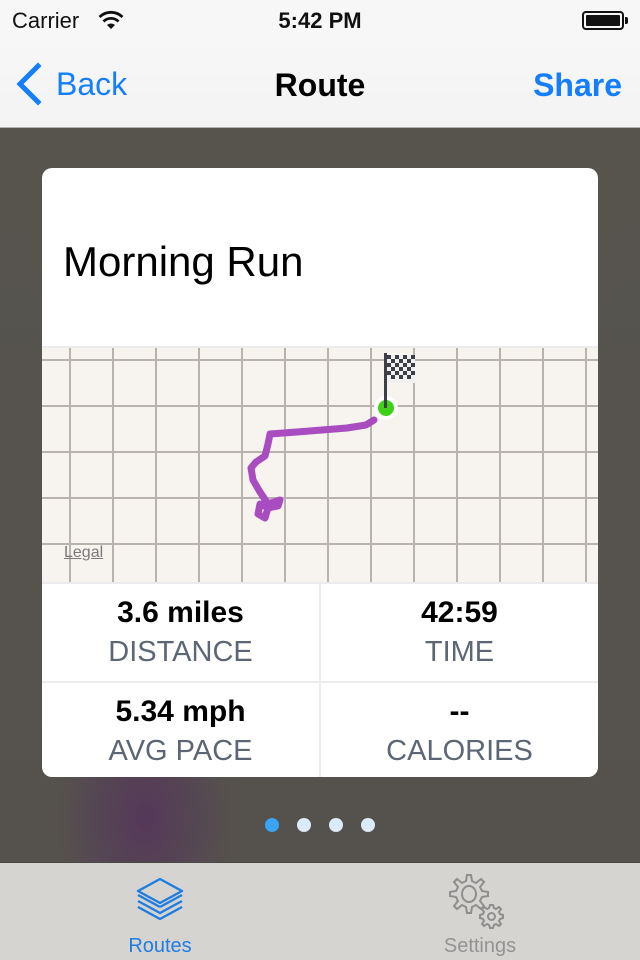 The image size is (640, 960). I want to click on route-path, so click(312, 469).